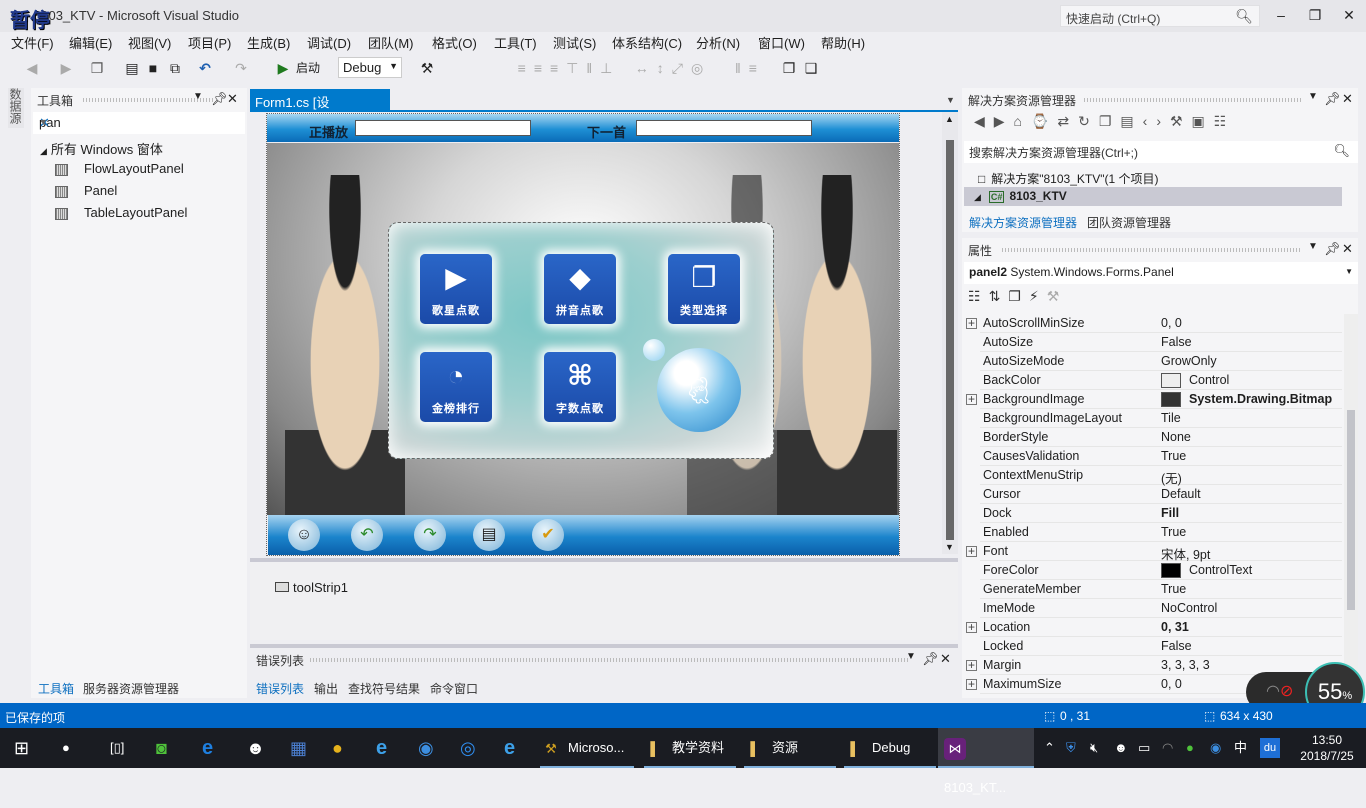 Image resolution: width=1366 pixels, height=808 pixels. I want to click on solution-search-input: 搜索解决方案资源管理器(Ctrl+;) 🔍︎, so click(1161, 152).